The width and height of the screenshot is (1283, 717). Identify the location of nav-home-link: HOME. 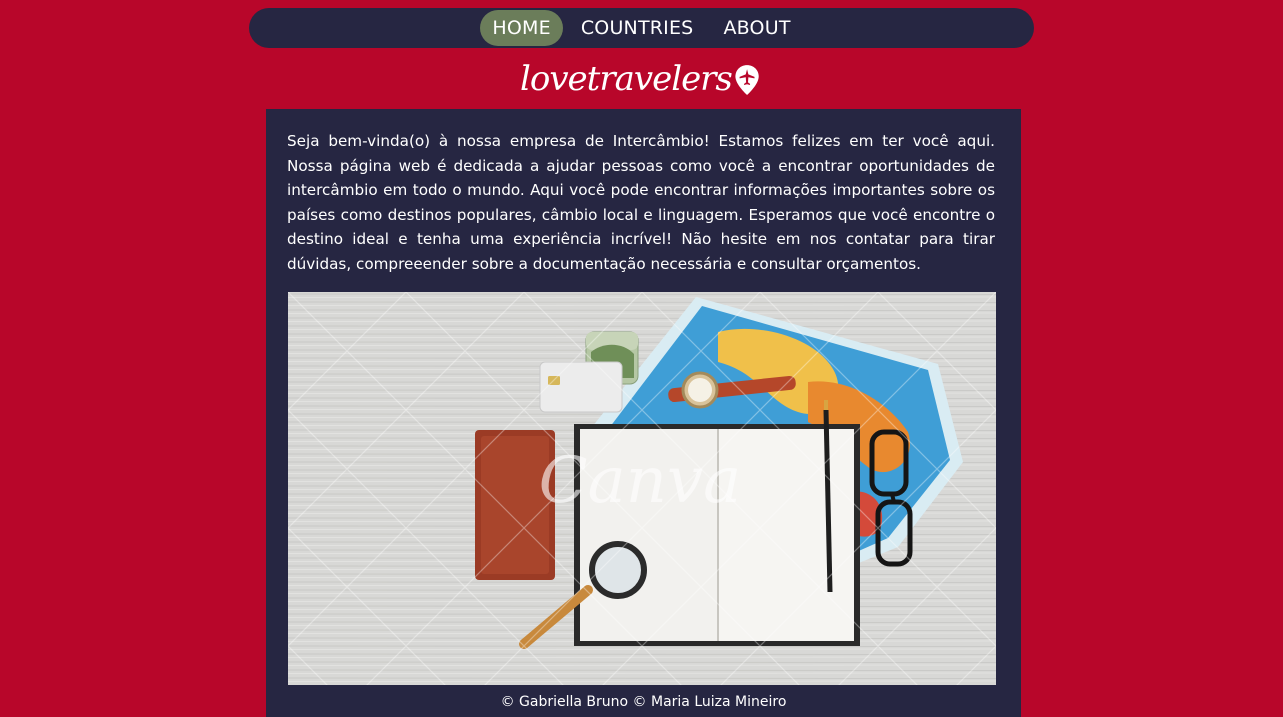
(521, 28).